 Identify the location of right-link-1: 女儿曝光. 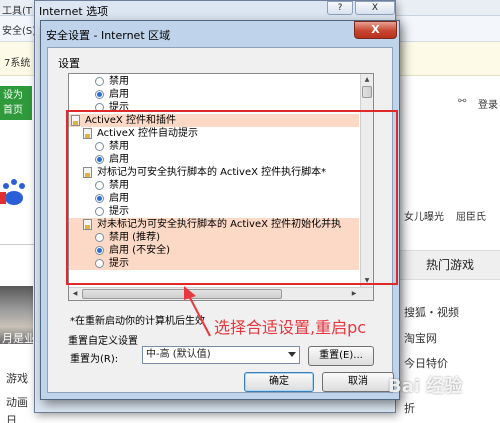
(424, 215).